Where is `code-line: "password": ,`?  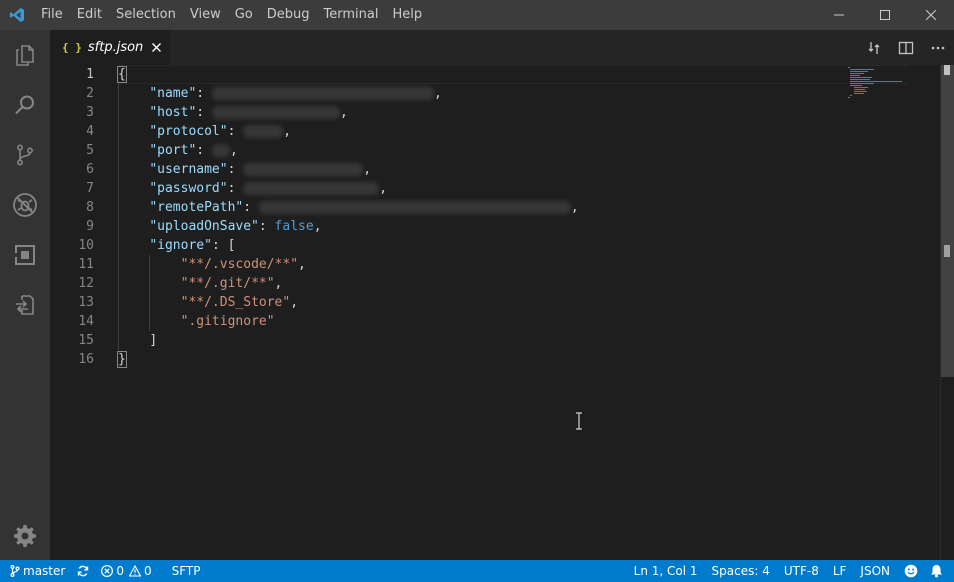
code-line: "password": , is located at coordinates (252, 188).